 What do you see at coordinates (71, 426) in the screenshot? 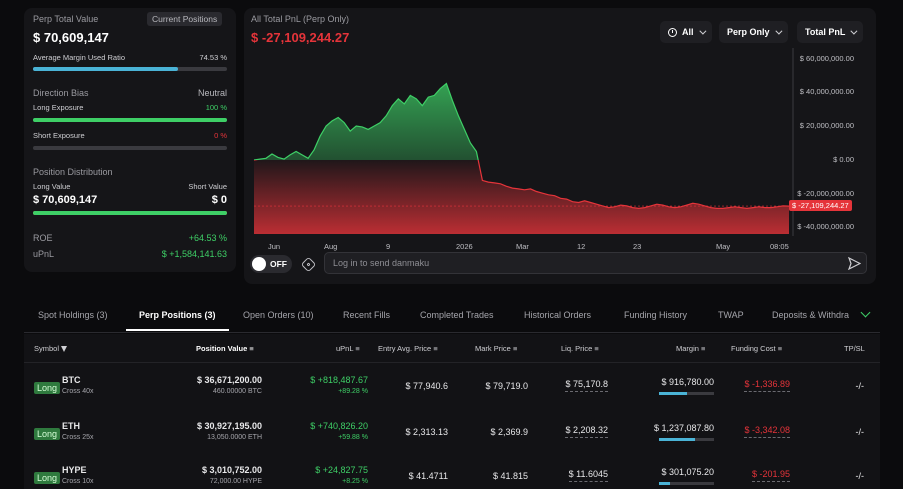
I see `symbol-name: ETH` at bounding box center [71, 426].